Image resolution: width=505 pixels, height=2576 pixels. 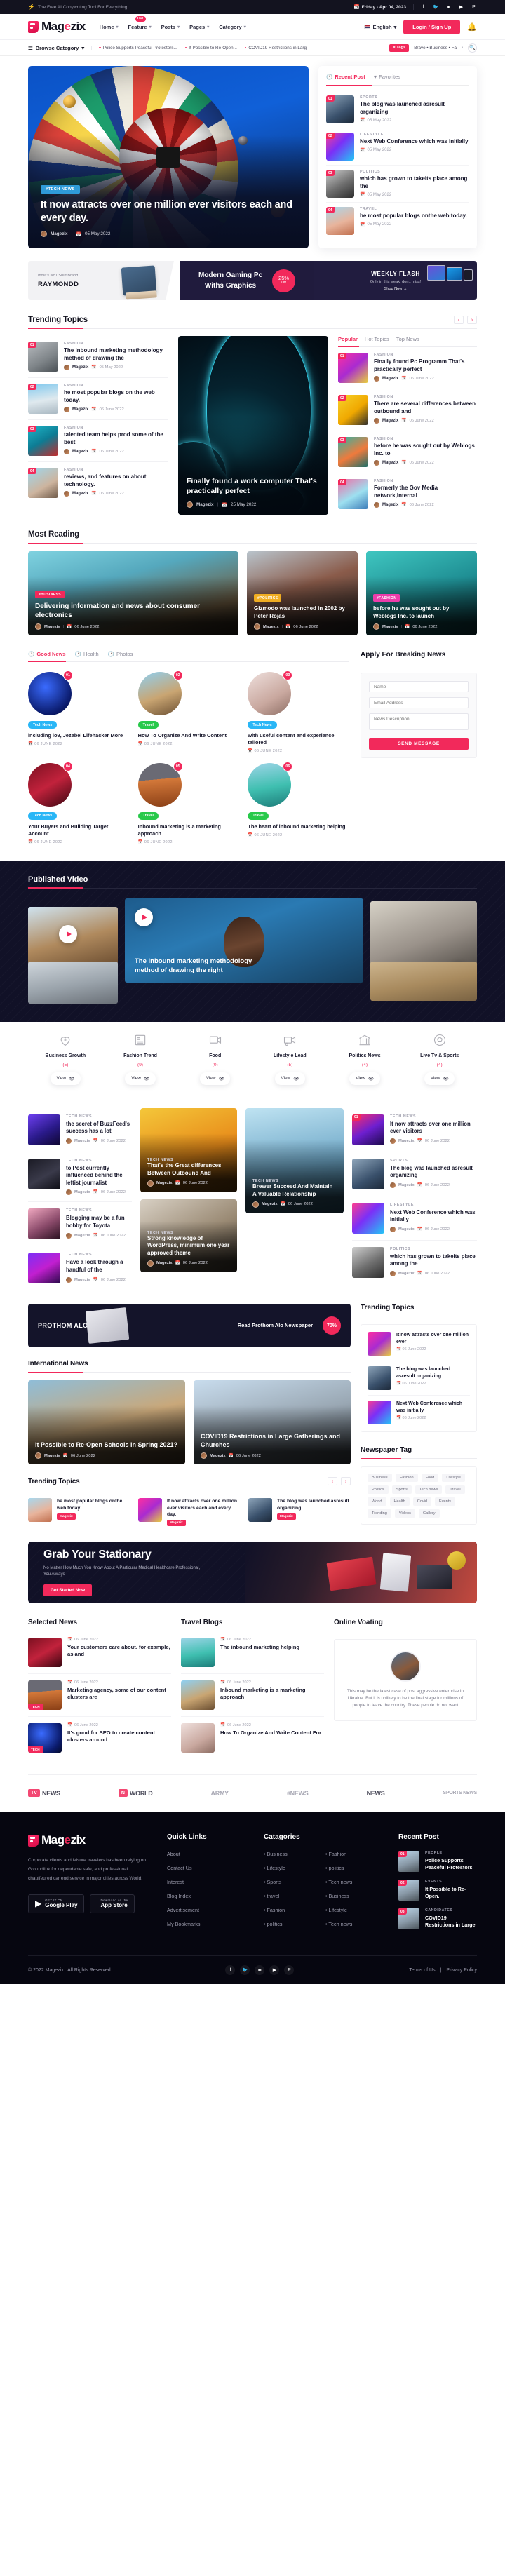 What do you see at coordinates (435, 48) in the screenshot?
I see `tags-list: Brave • Business • Fa` at bounding box center [435, 48].